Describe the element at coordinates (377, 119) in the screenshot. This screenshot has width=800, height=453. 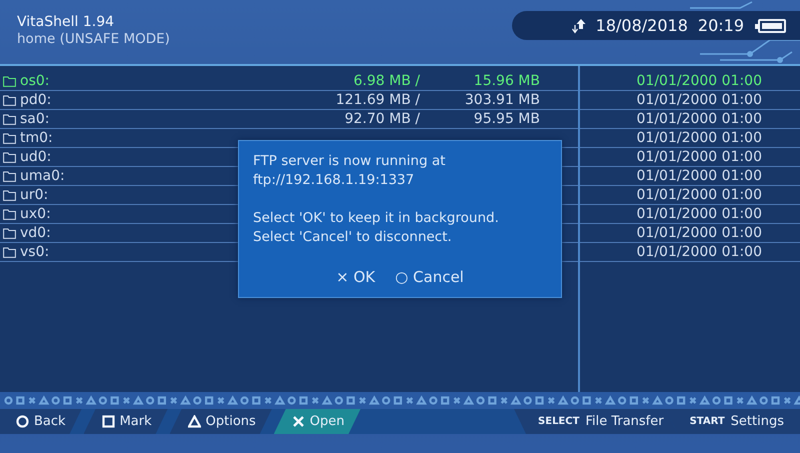
I see `used-size: 92.70 MB` at that location.